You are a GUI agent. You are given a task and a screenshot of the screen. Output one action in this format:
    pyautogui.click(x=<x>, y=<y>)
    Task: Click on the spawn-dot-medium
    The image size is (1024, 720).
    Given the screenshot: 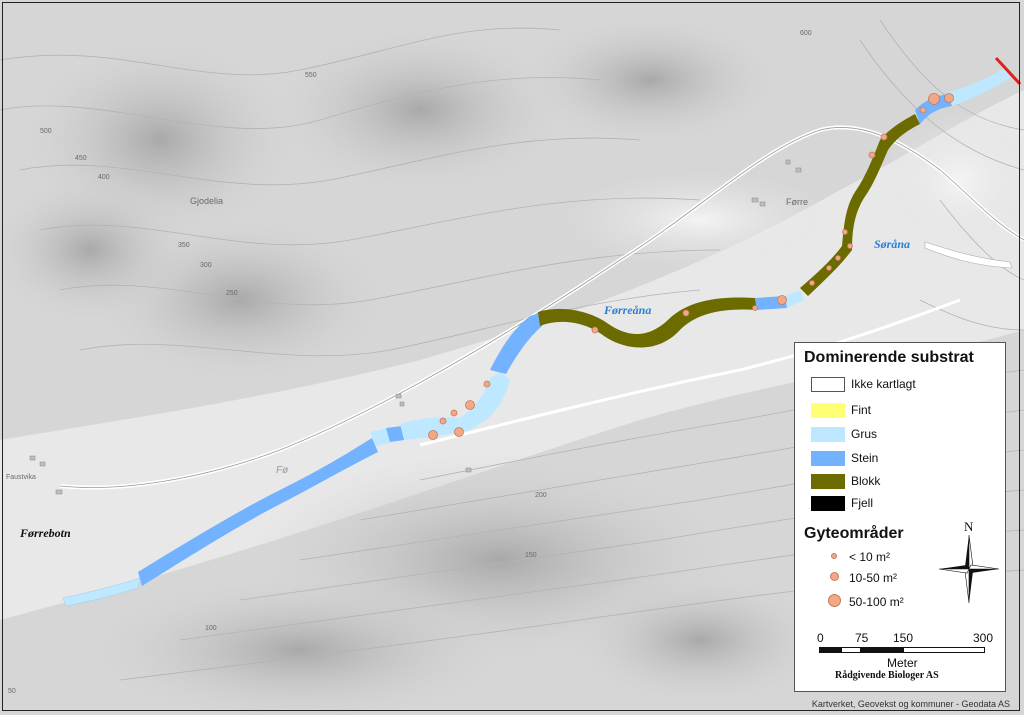 What is the action you would take?
    pyautogui.click(x=834, y=576)
    